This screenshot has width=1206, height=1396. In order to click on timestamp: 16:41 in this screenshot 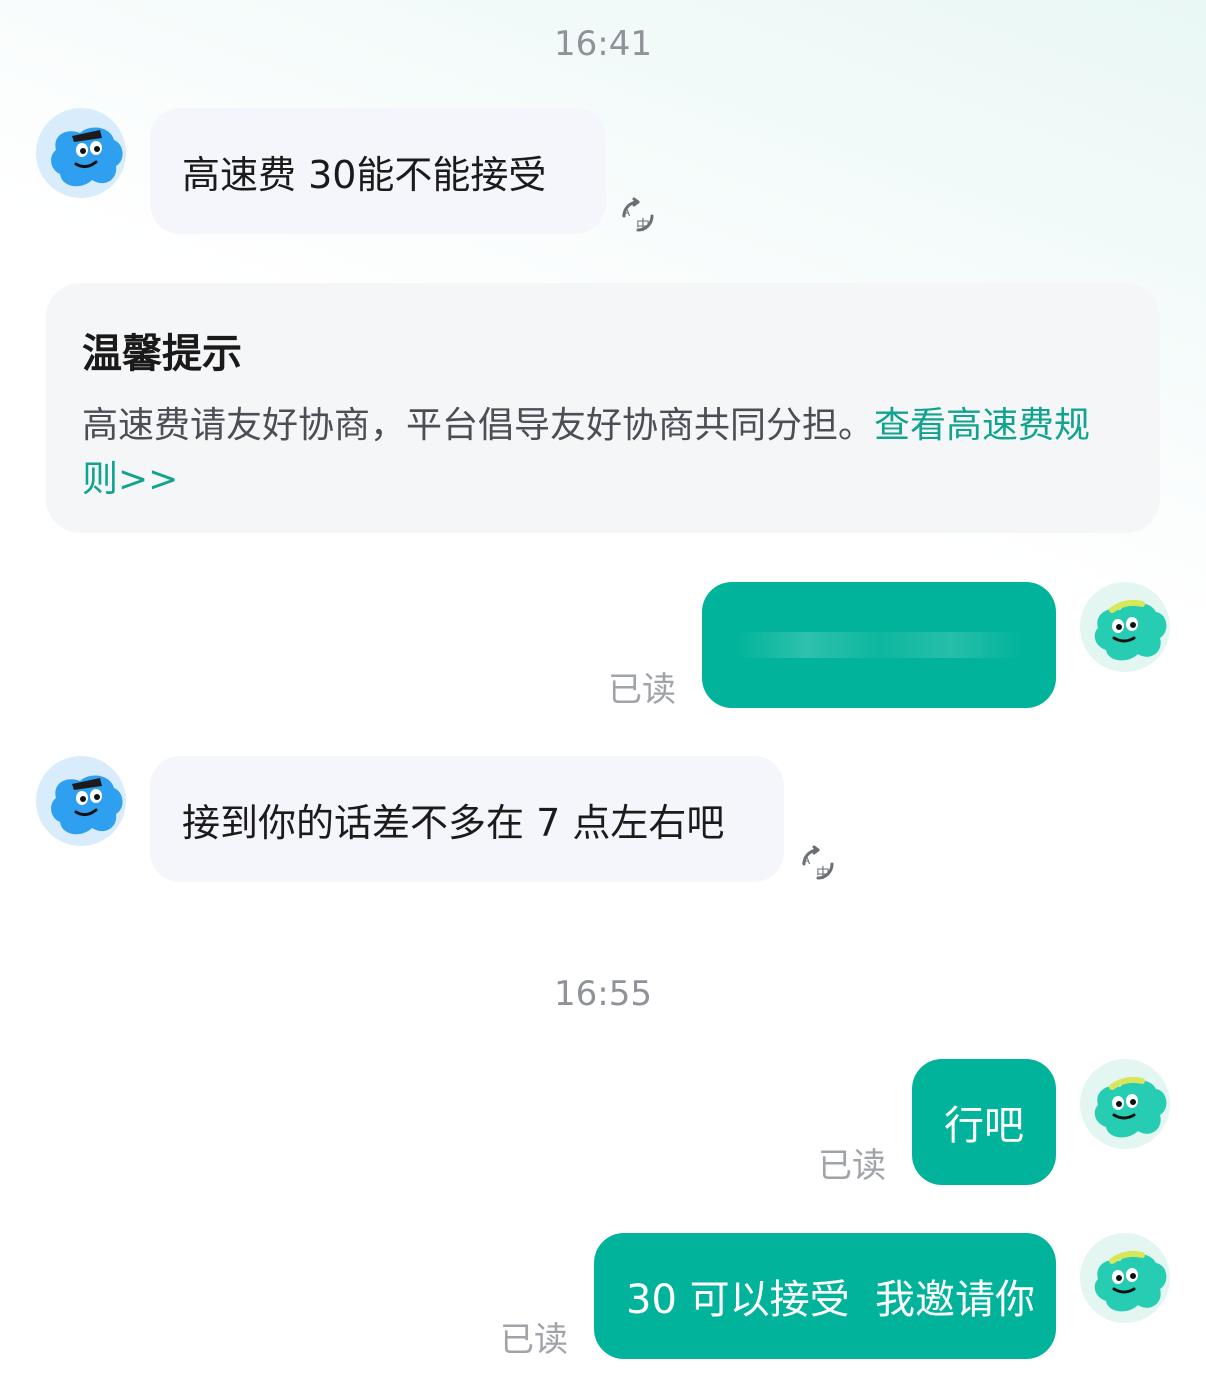, I will do `click(603, 44)`.